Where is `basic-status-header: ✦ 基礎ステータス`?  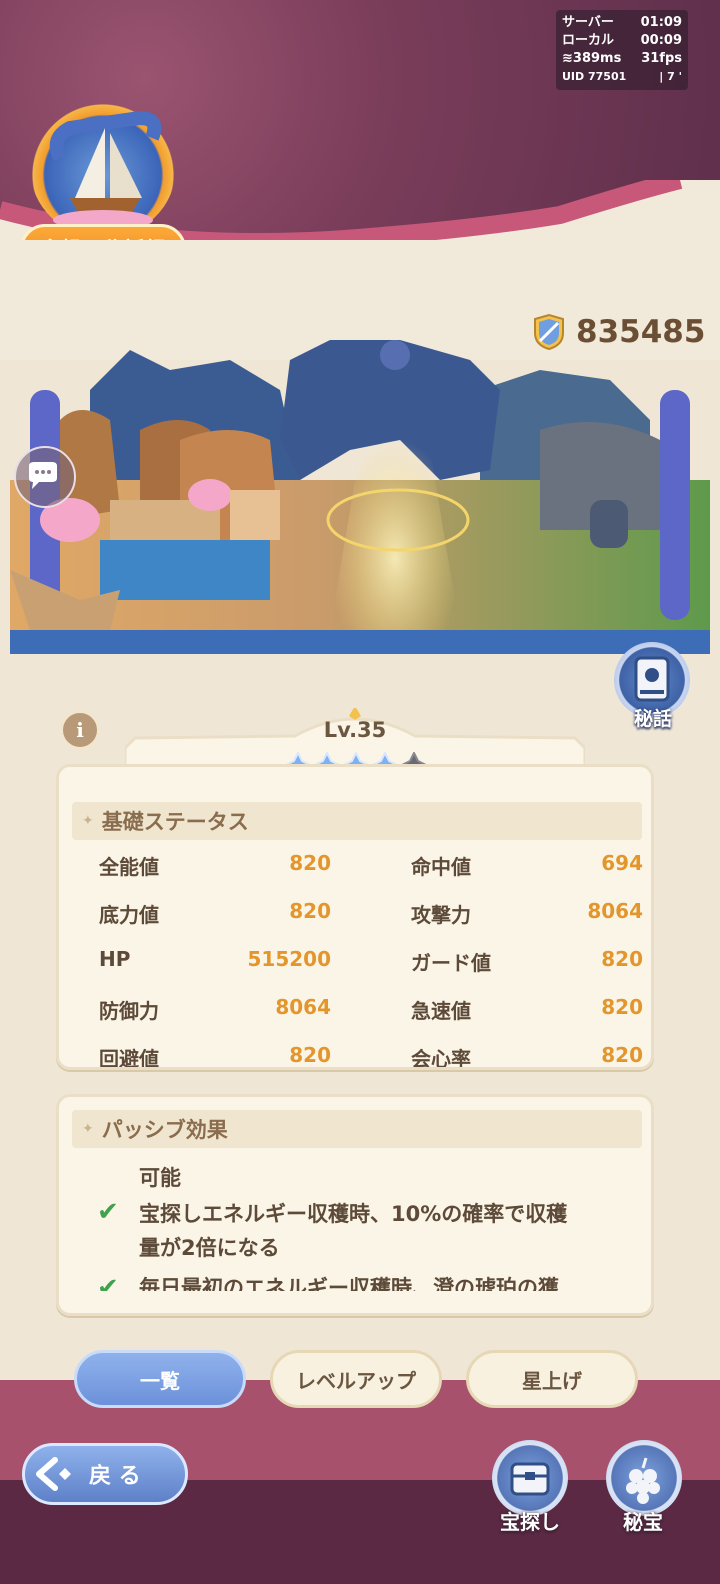
basic-status-header: ✦ 基礎ステータス is located at coordinates (357, 821).